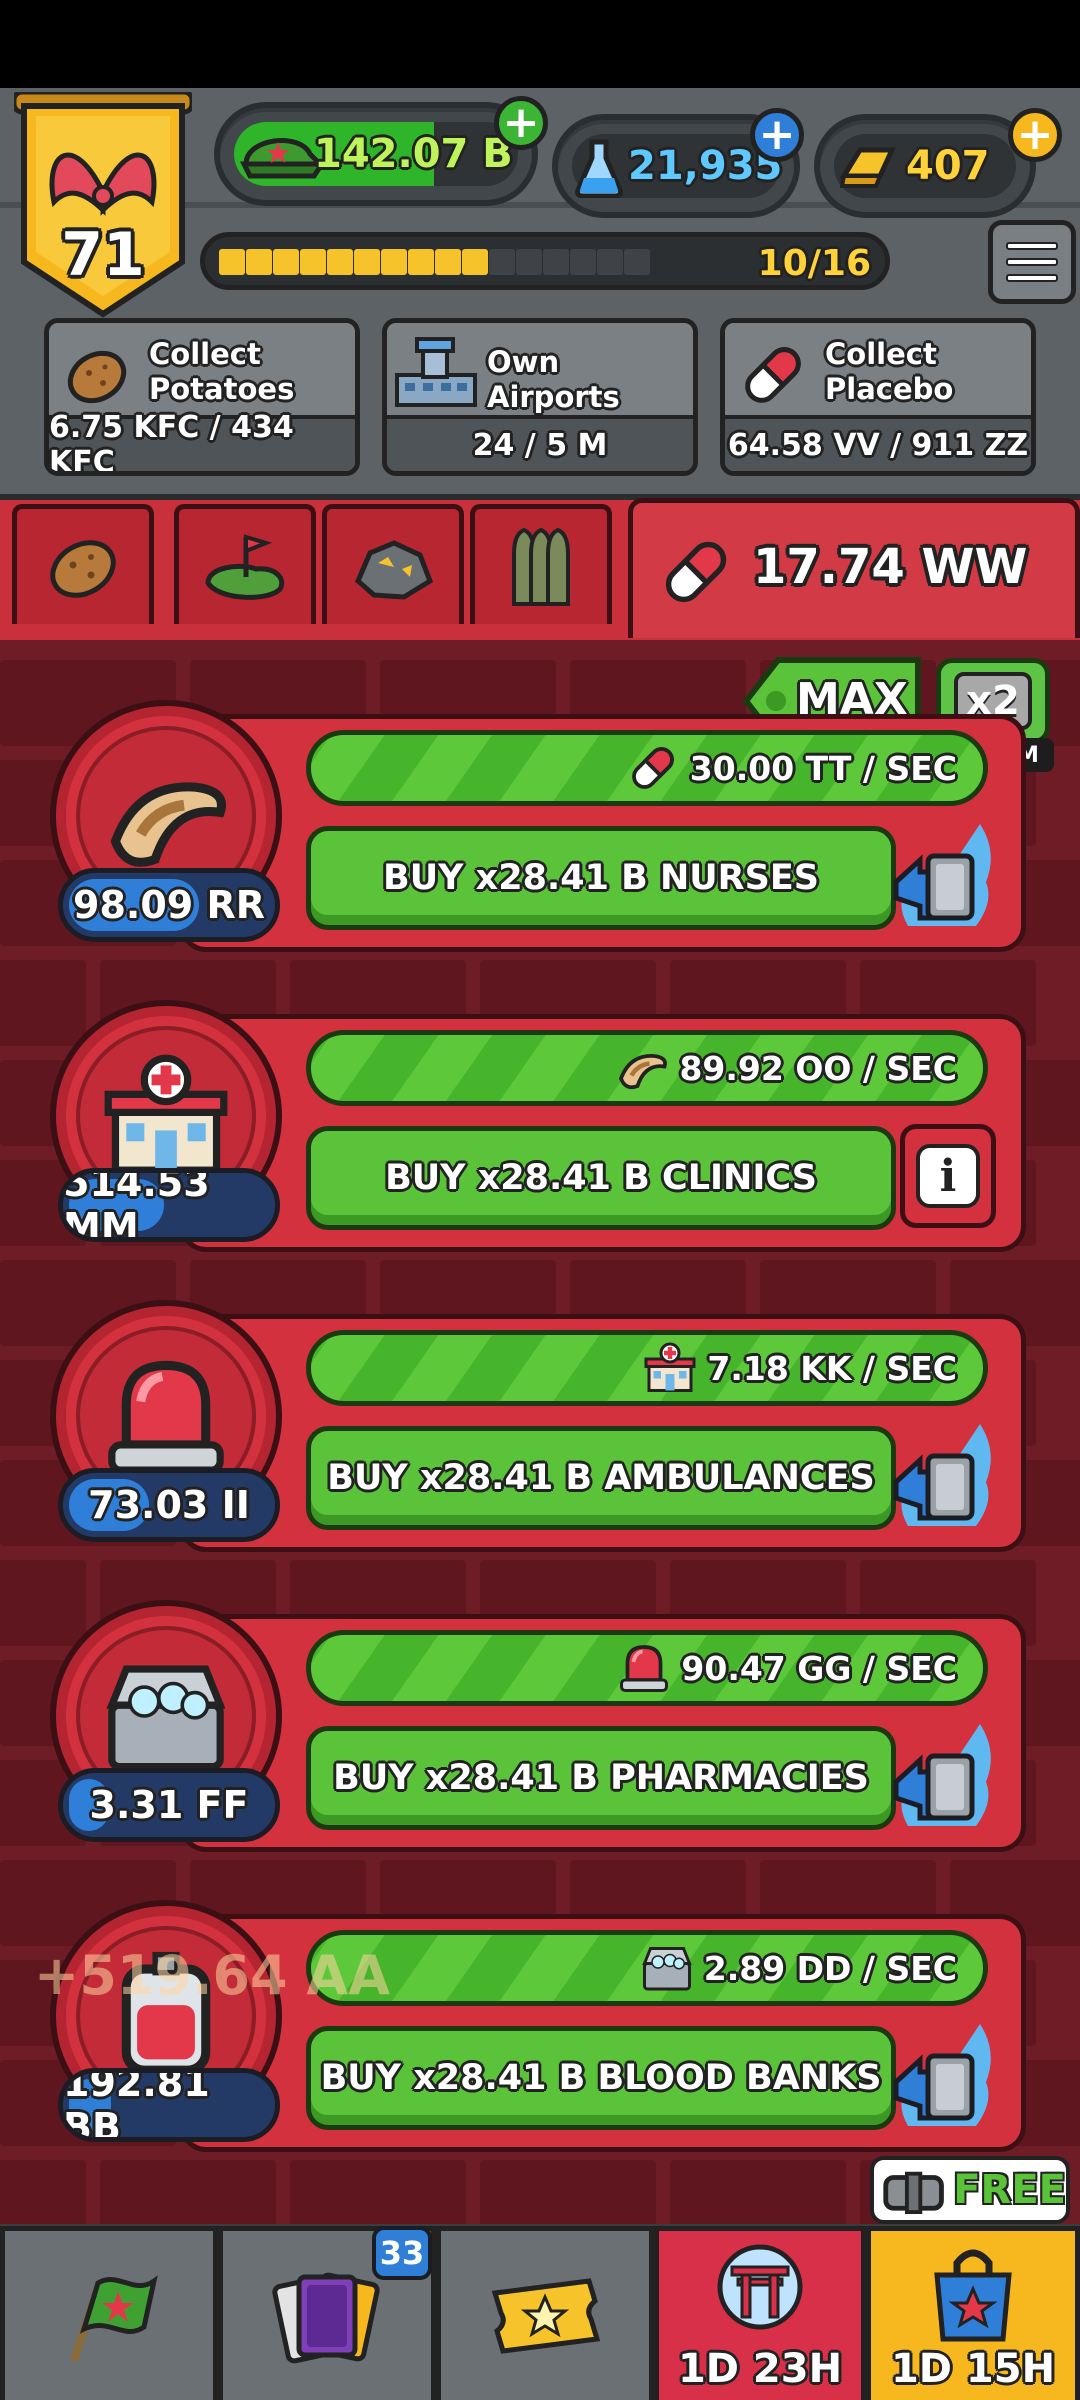 The height and width of the screenshot is (2400, 1080). Describe the element at coordinates (643, 1072) in the screenshot. I see `bandage-icon` at that location.